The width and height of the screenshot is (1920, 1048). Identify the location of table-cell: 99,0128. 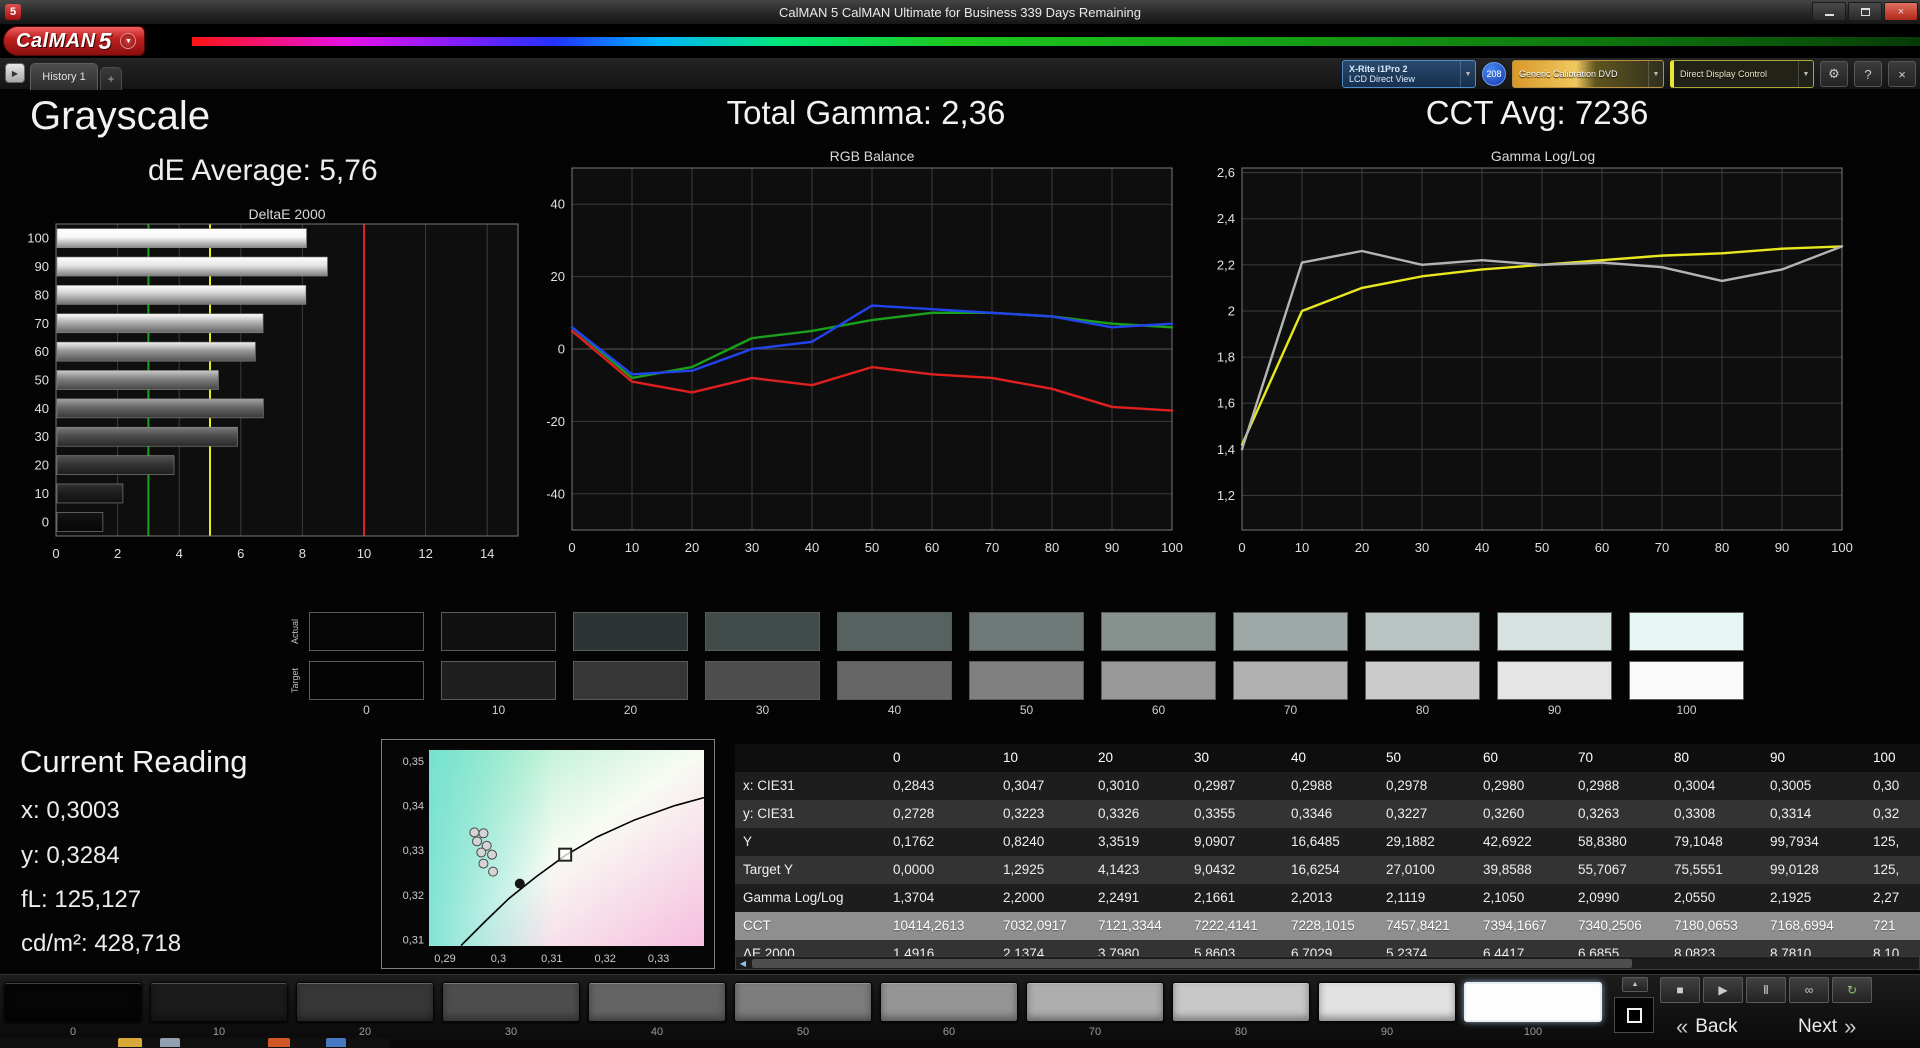
(1813, 870).